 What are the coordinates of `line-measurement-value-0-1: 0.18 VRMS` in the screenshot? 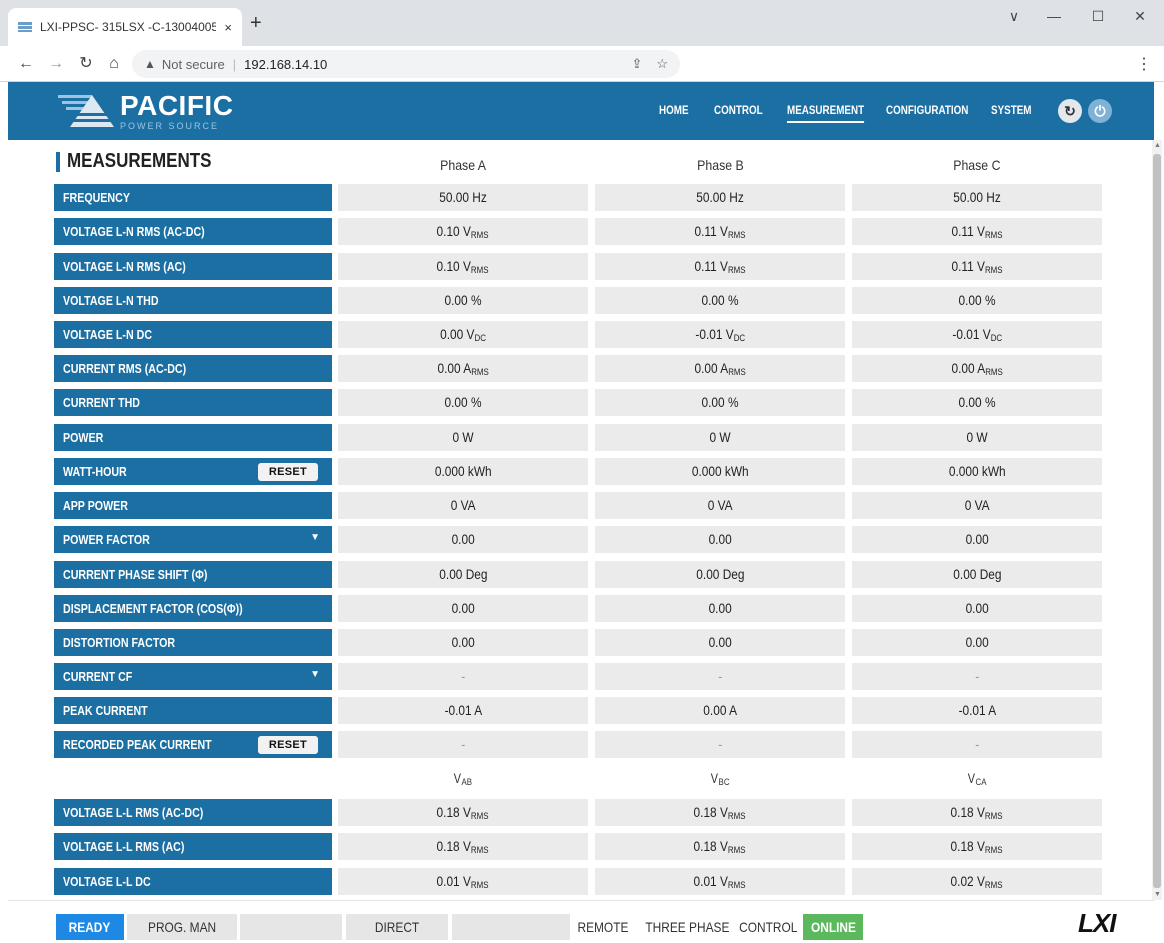 It's located at (720, 812).